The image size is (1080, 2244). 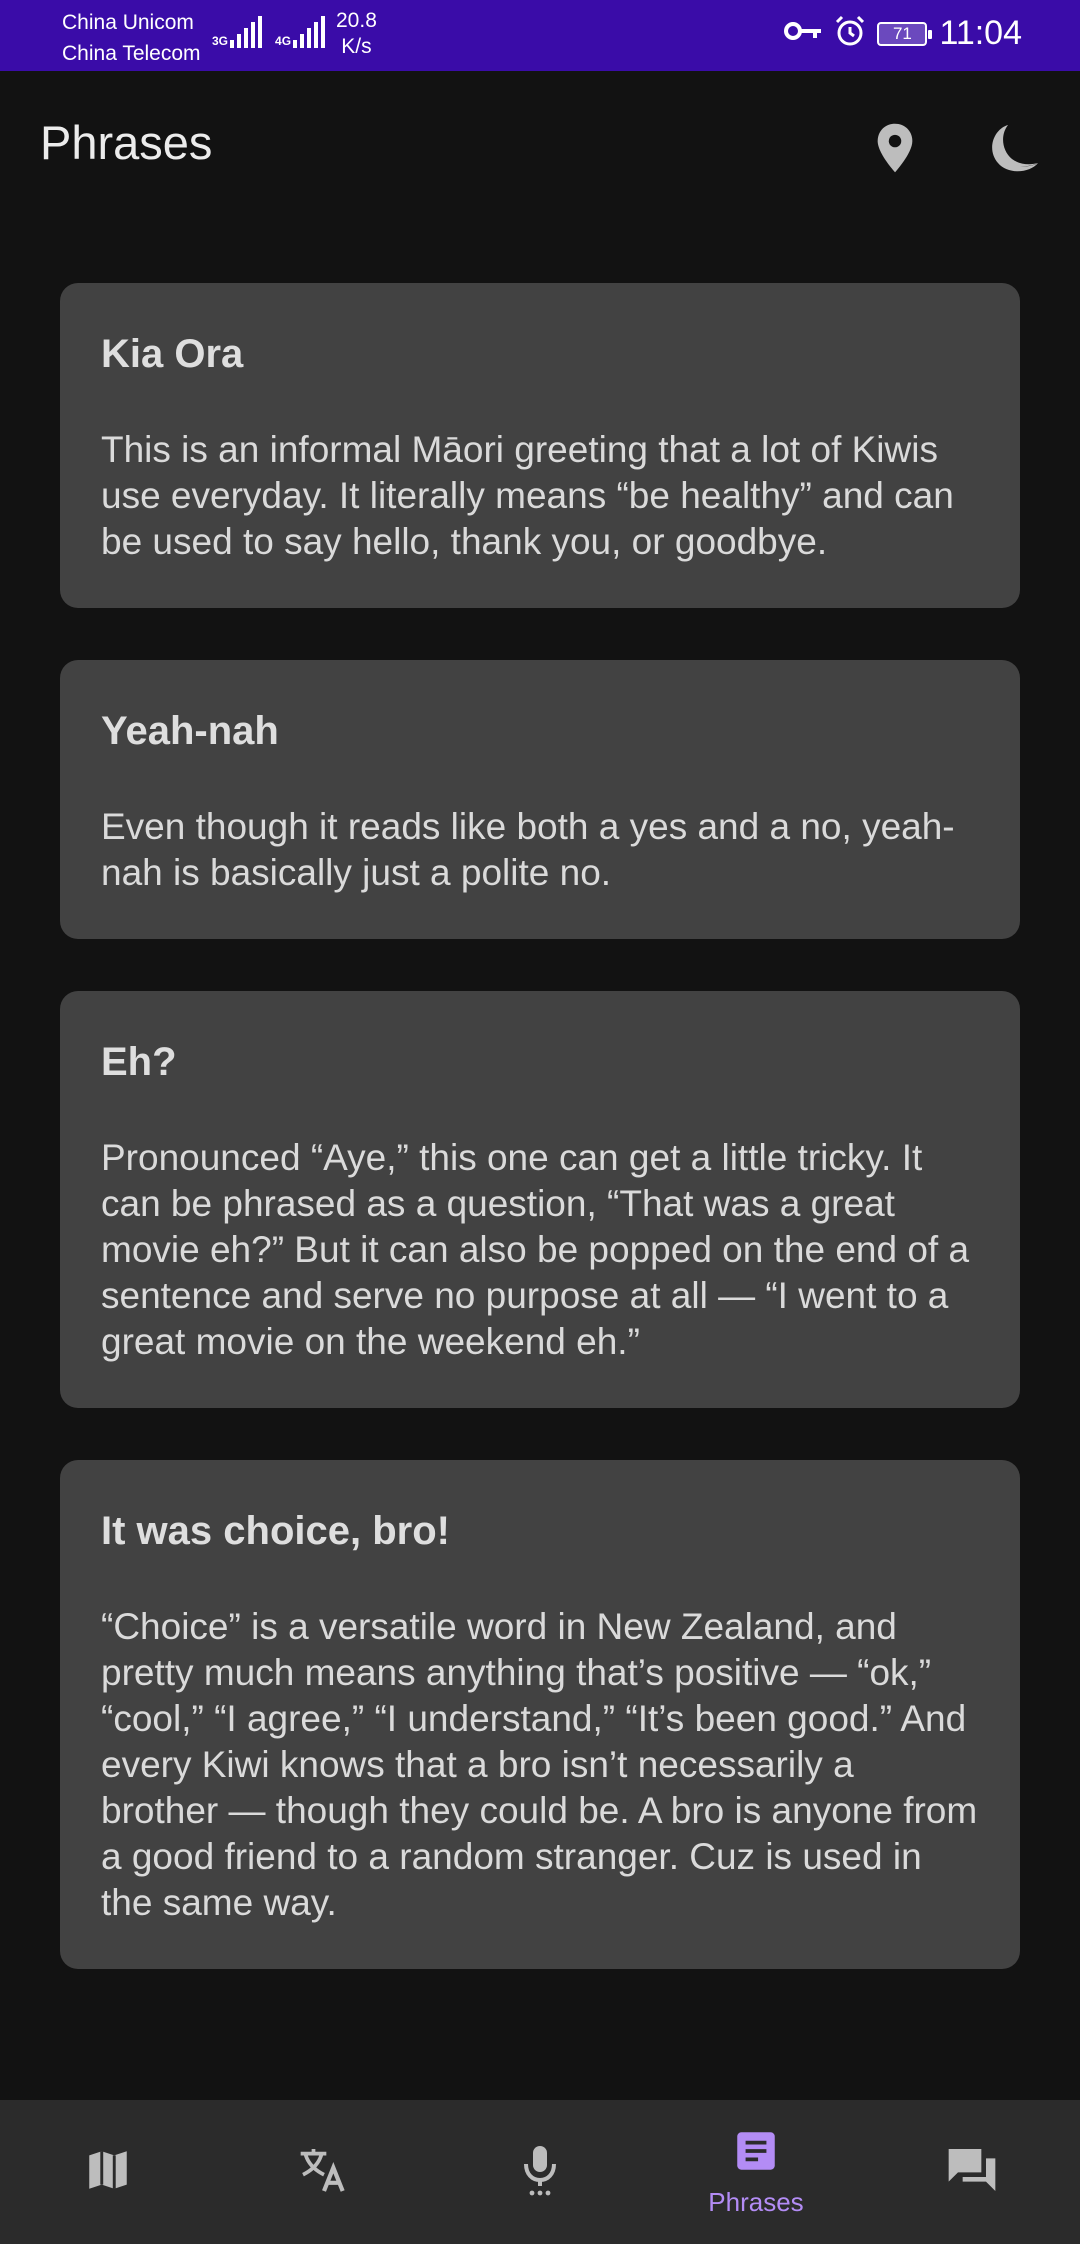 I want to click on chat-icon, so click(x=972, y=2172).